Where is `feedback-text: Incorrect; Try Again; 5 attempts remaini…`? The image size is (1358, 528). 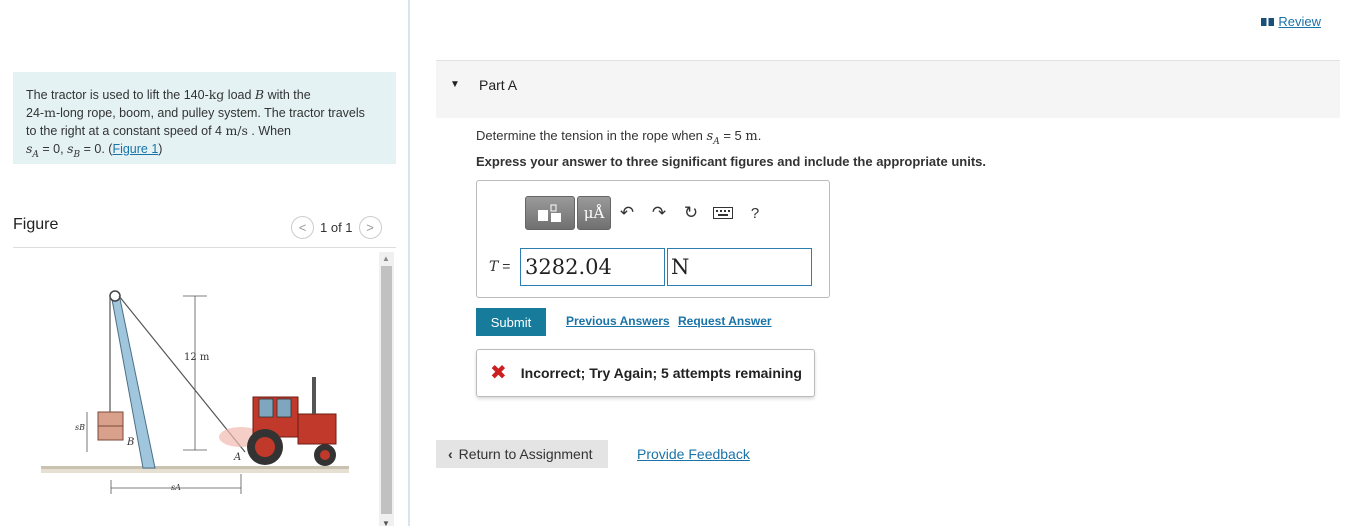
feedback-text: Incorrect; Try Again; 5 attempts remaini… is located at coordinates (661, 373).